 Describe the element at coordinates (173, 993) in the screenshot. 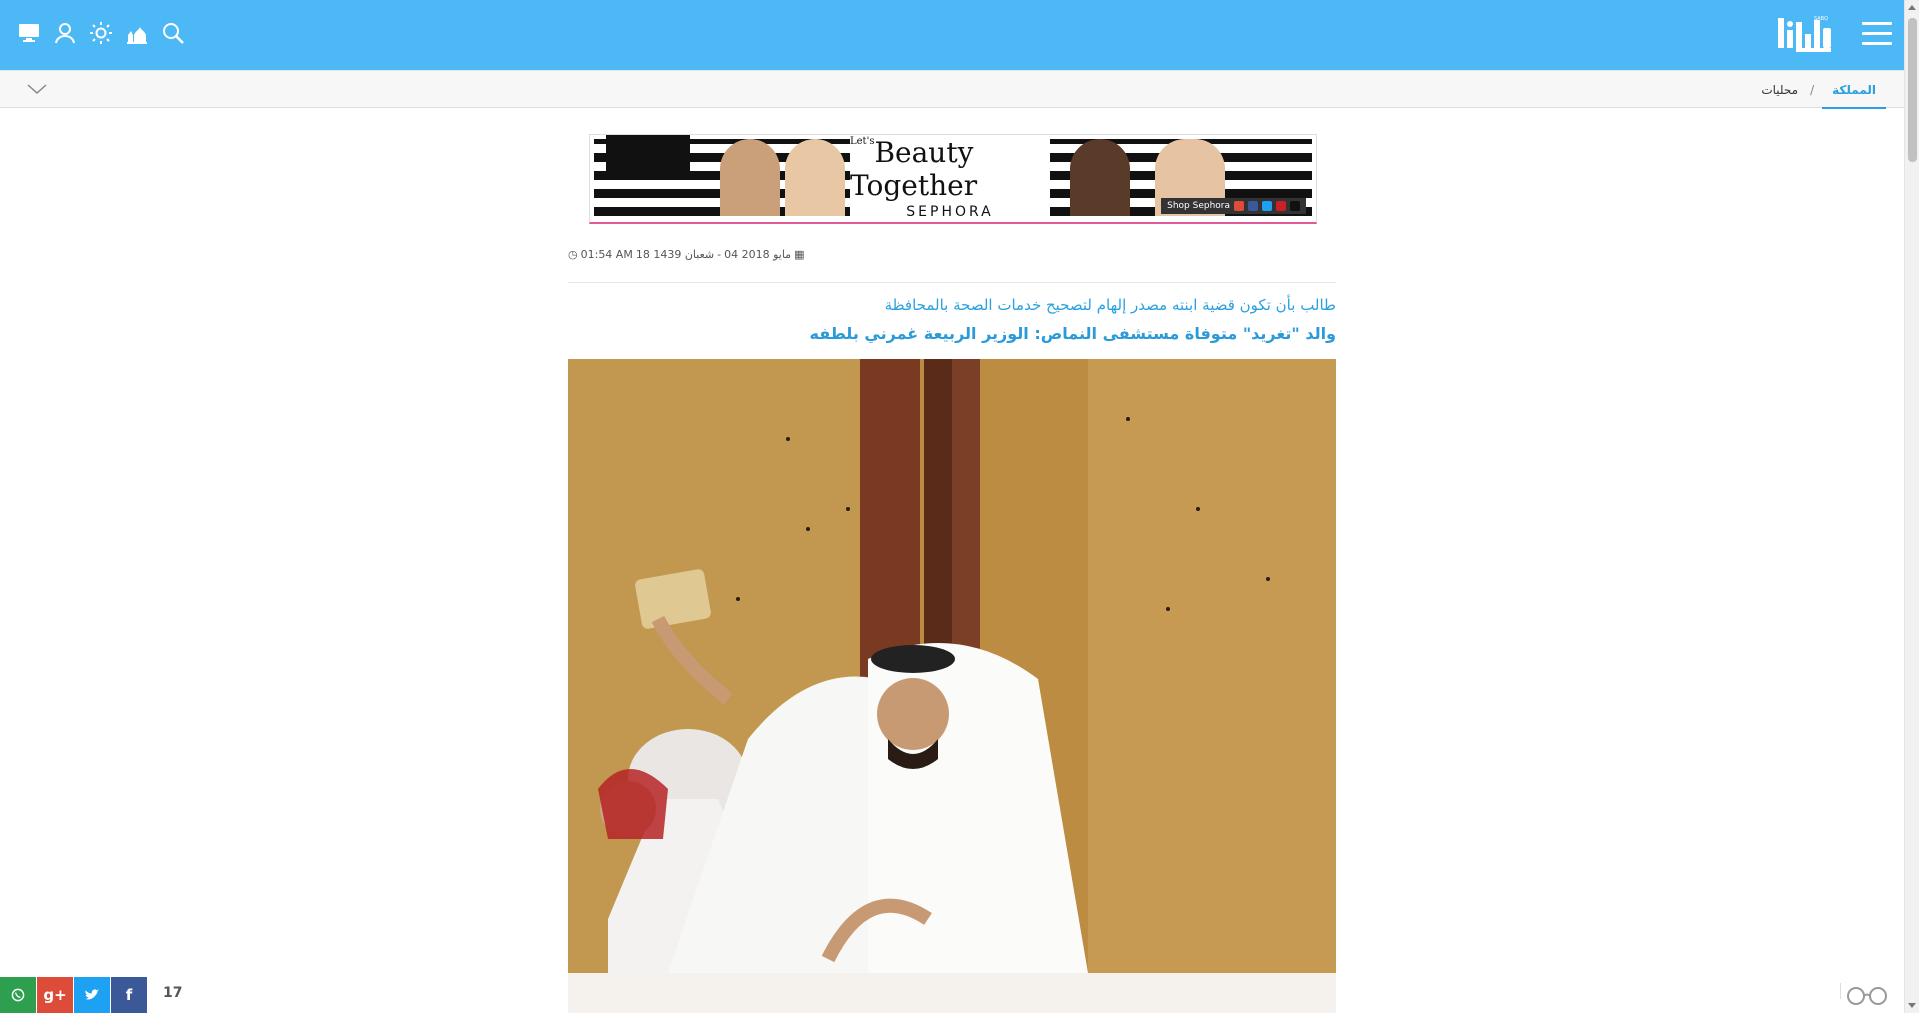

I see `share-count: 17` at that location.